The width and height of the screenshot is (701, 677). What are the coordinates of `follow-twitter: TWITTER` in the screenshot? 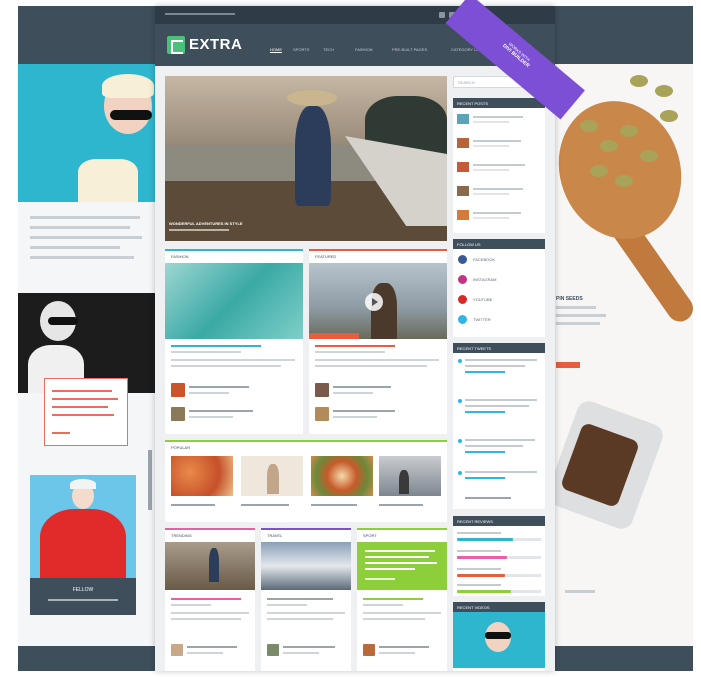 It's located at (482, 319).